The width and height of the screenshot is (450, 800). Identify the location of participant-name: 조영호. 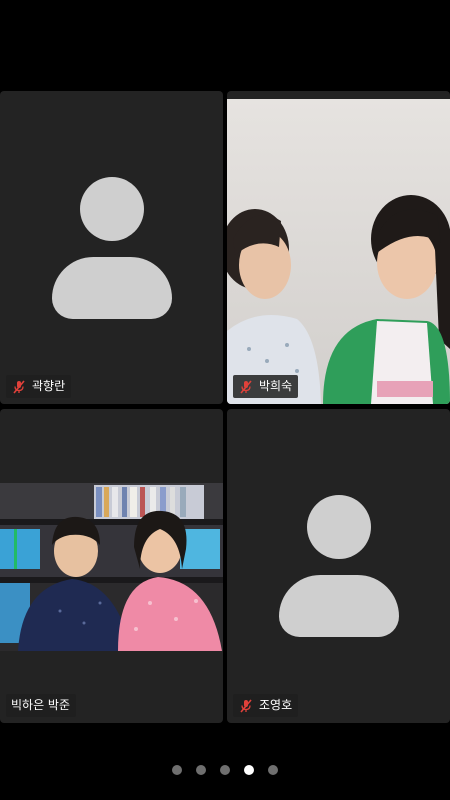
(276, 705).